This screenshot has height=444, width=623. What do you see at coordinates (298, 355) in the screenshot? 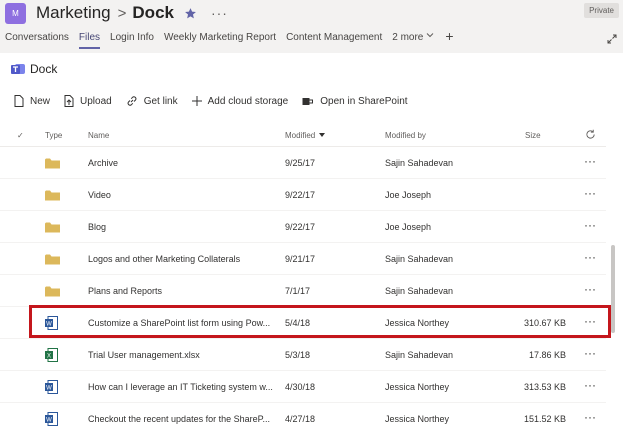
I see `file-modified: 5/3/18` at bounding box center [298, 355].